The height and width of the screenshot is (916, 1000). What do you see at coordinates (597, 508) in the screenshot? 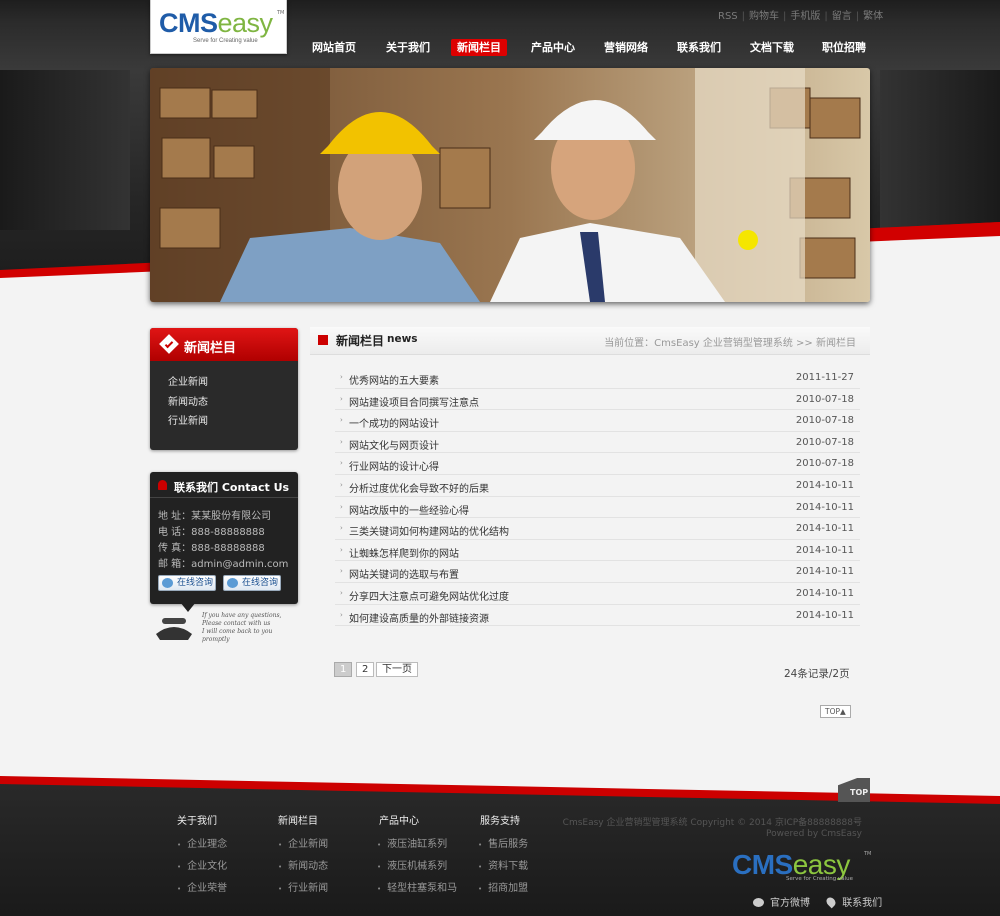
I see `article-row: › 网站改版中的一些经验心得 2014-10-11` at bounding box center [597, 508].